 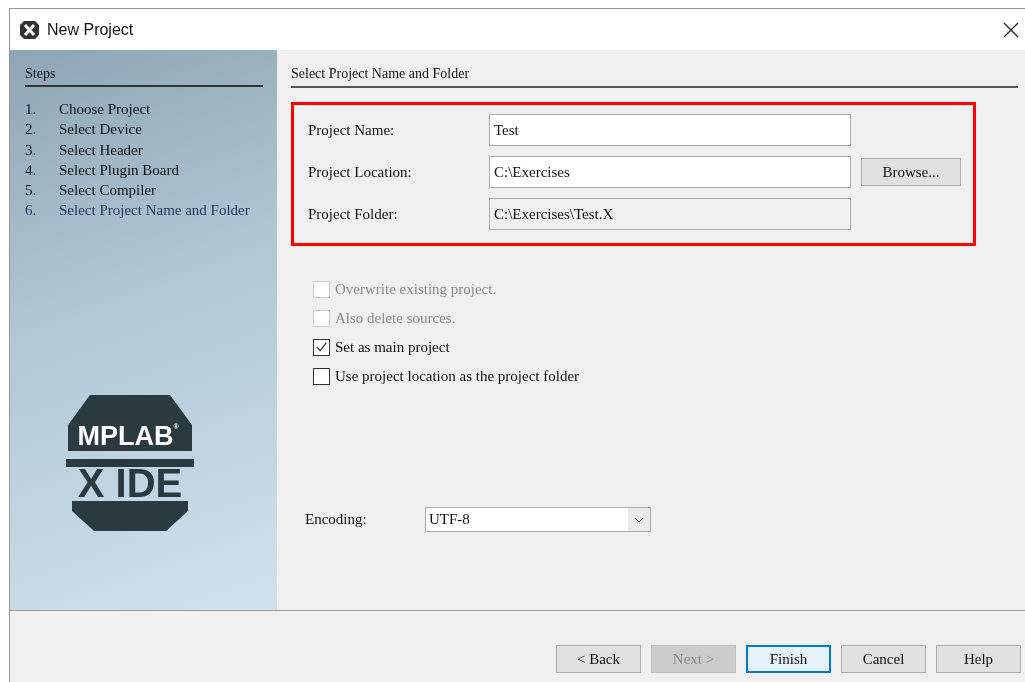 I want to click on close-icon, so click(x=1011, y=29).